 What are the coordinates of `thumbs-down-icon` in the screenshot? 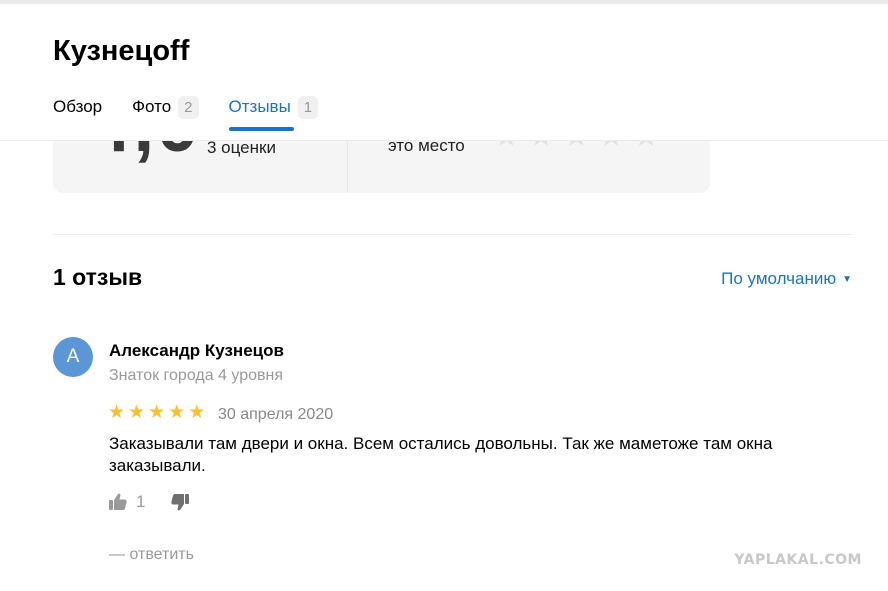 It's located at (180, 502).